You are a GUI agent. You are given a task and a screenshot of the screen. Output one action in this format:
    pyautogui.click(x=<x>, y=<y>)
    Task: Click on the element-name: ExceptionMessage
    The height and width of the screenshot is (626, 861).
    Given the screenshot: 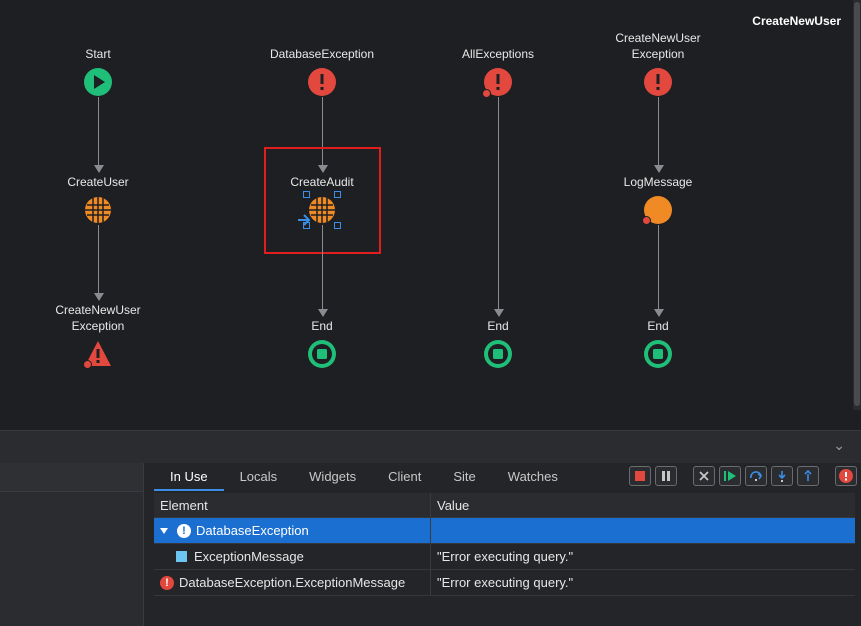 What is the action you would take?
    pyautogui.click(x=249, y=556)
    